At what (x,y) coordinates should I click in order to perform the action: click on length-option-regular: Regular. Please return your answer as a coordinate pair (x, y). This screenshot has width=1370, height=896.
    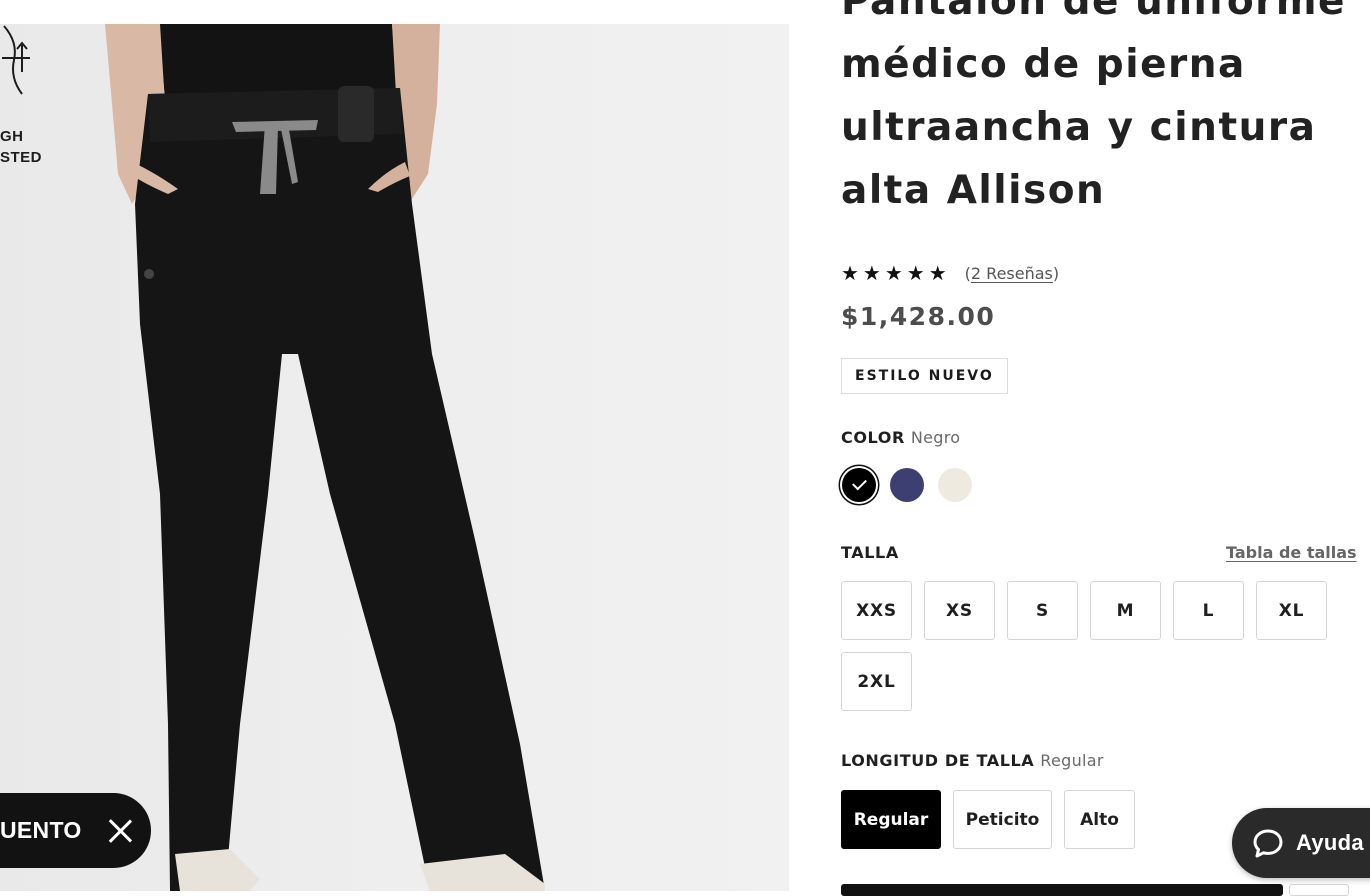
    Looking at the image, I should click on (891, 819).